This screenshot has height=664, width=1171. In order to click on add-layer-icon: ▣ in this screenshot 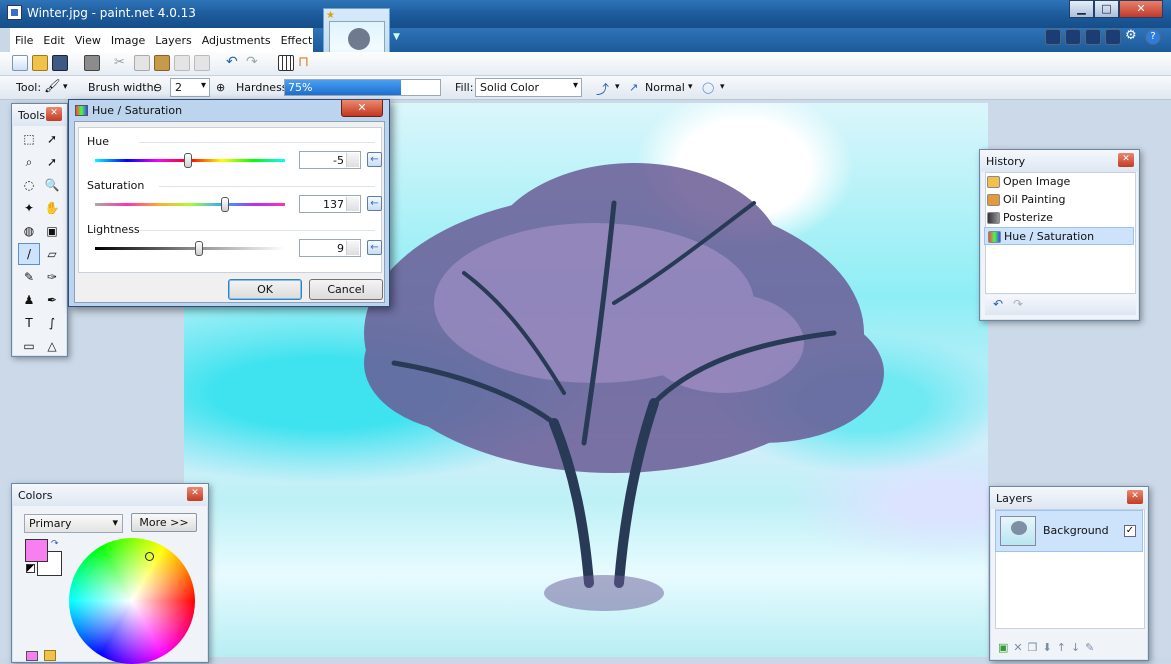, I will do `click(1003, 647)`.